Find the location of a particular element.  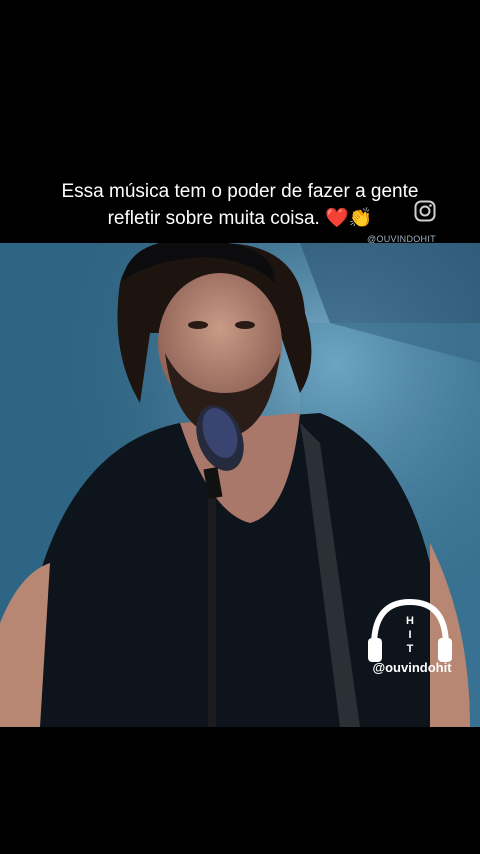

caption-line-2: refletir sobre muita coisa. ❤️👏 is located at coordinates (240, 218).